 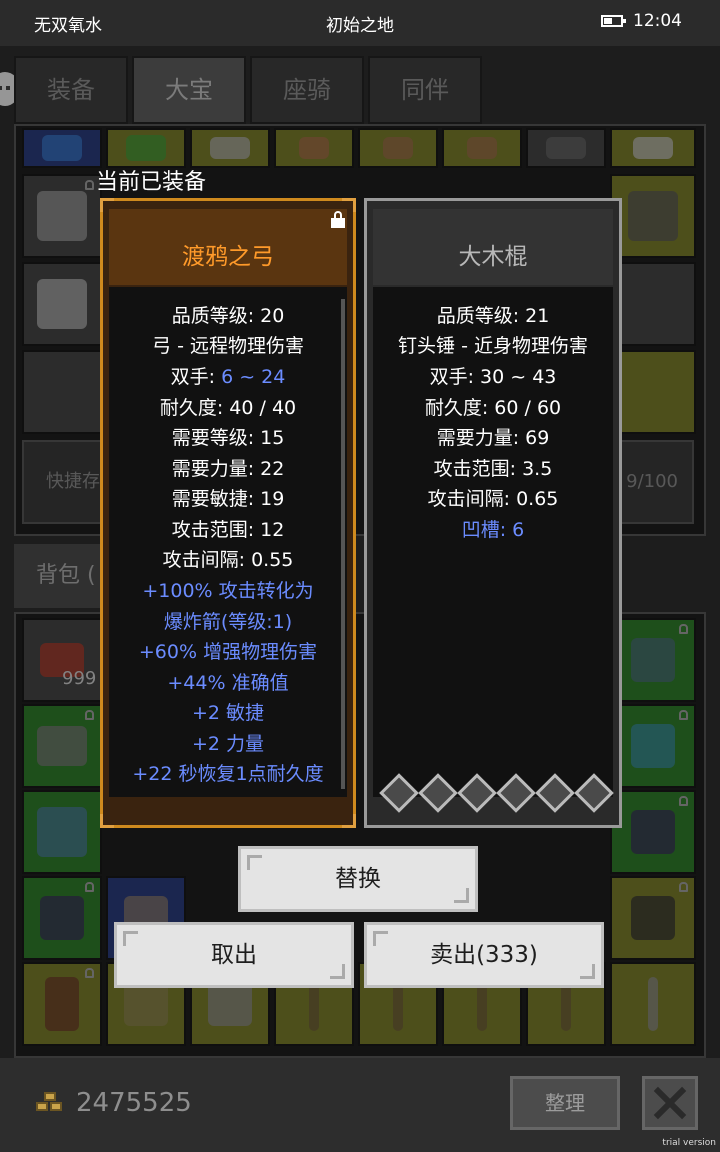 What do you see at coordinates (228, 774) in the screenshot?
I see `affix-line: +22 秒恢复1点耐久度` at bounding box center [228, 774].